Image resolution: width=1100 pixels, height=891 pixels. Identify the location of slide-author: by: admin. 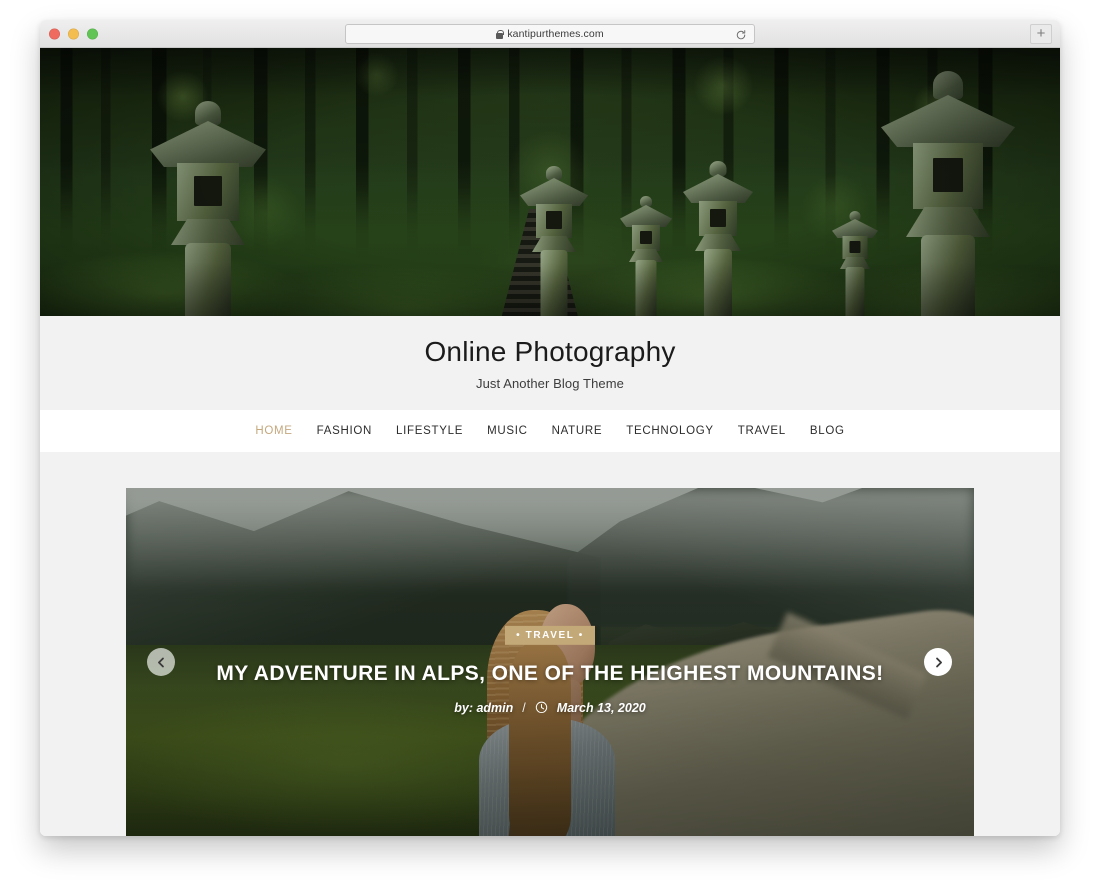
(484, 707).